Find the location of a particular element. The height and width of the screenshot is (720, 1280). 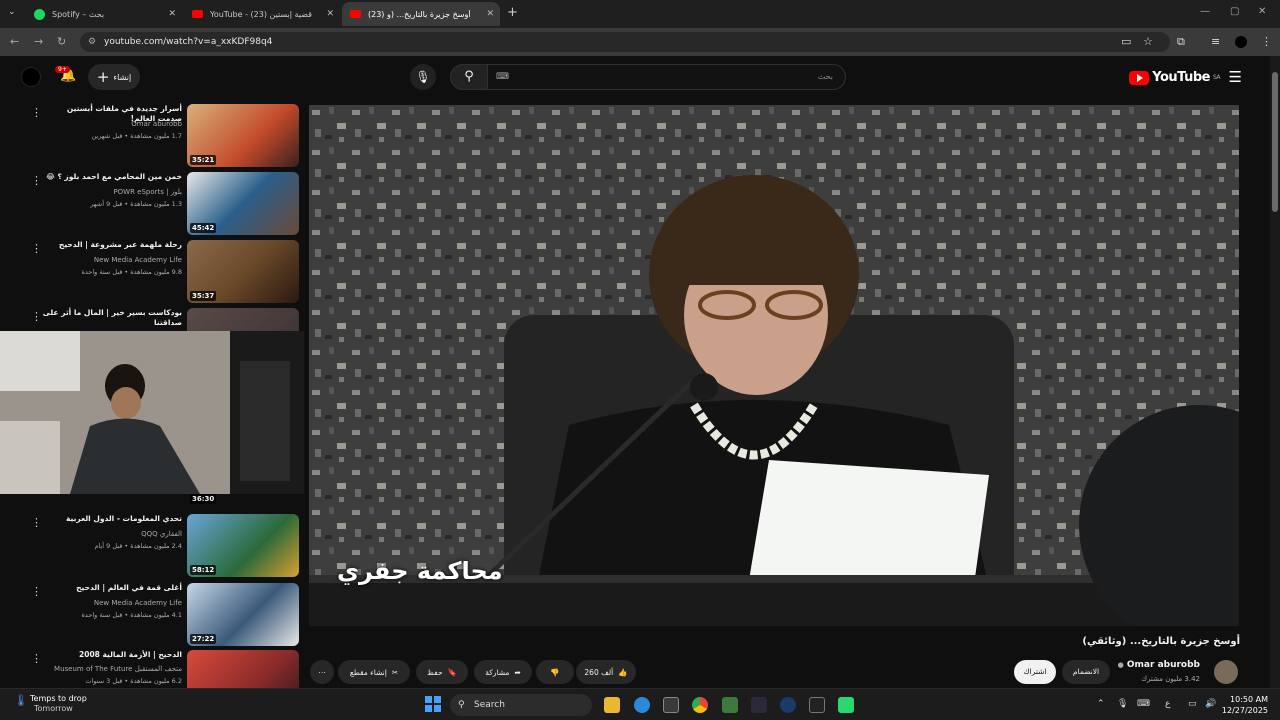

subscribe-button: اشتراك is located at coordinates (1035, 672).